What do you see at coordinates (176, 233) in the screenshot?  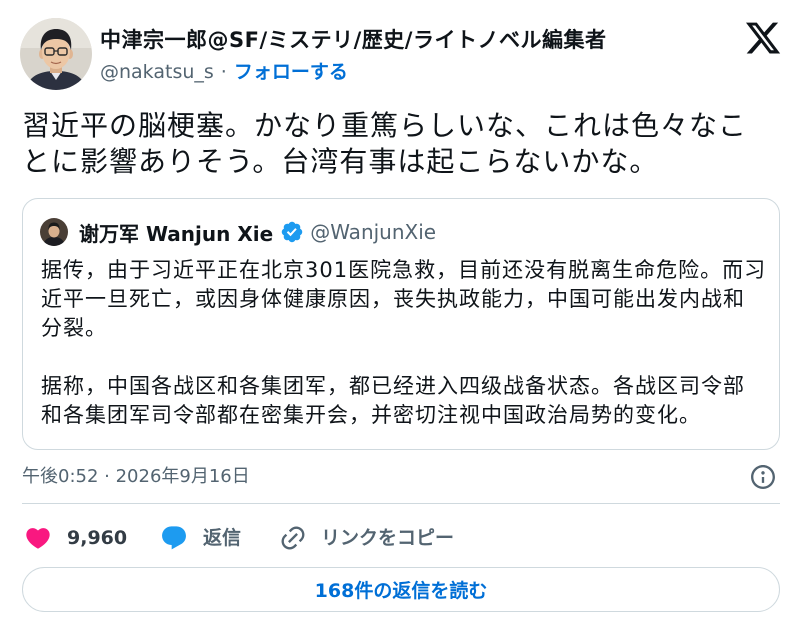 I see `quoted-author-name: 谢万军 Wanjun Xie` at bounding box center [176, 233].